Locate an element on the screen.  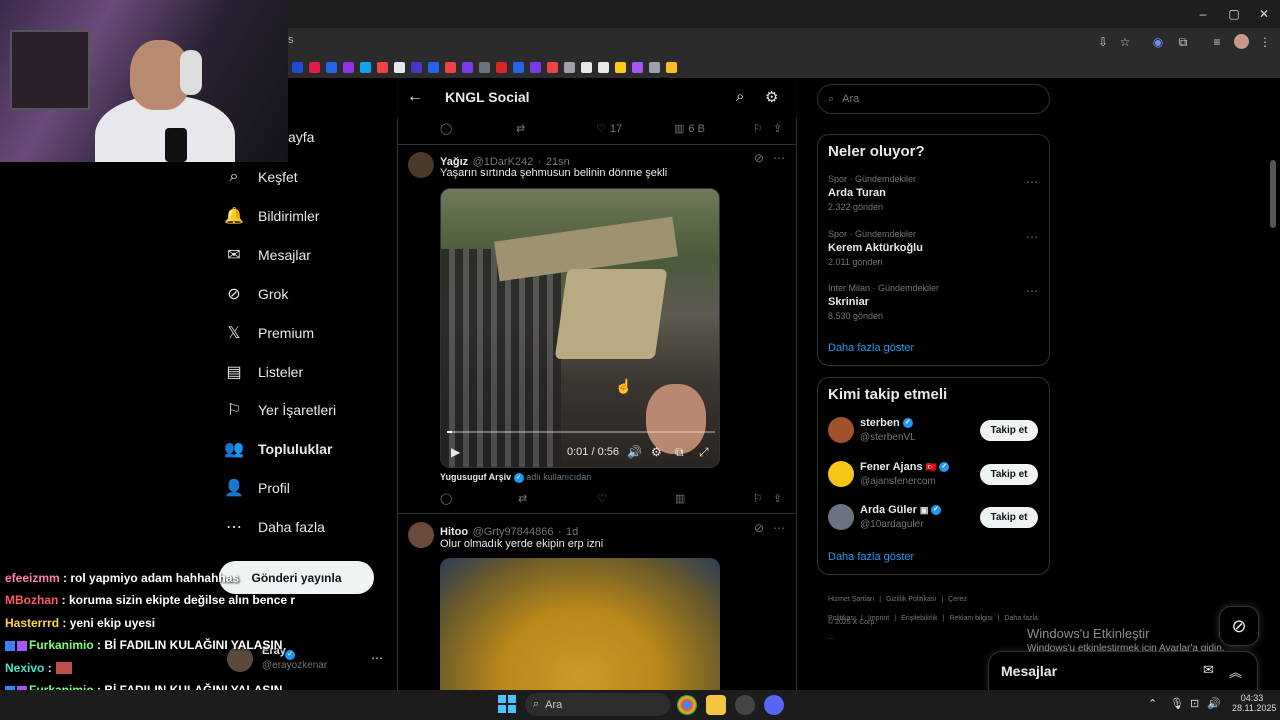
follow-name: Arda Güler ▣ ✓ is located at coordinates (900, 510).